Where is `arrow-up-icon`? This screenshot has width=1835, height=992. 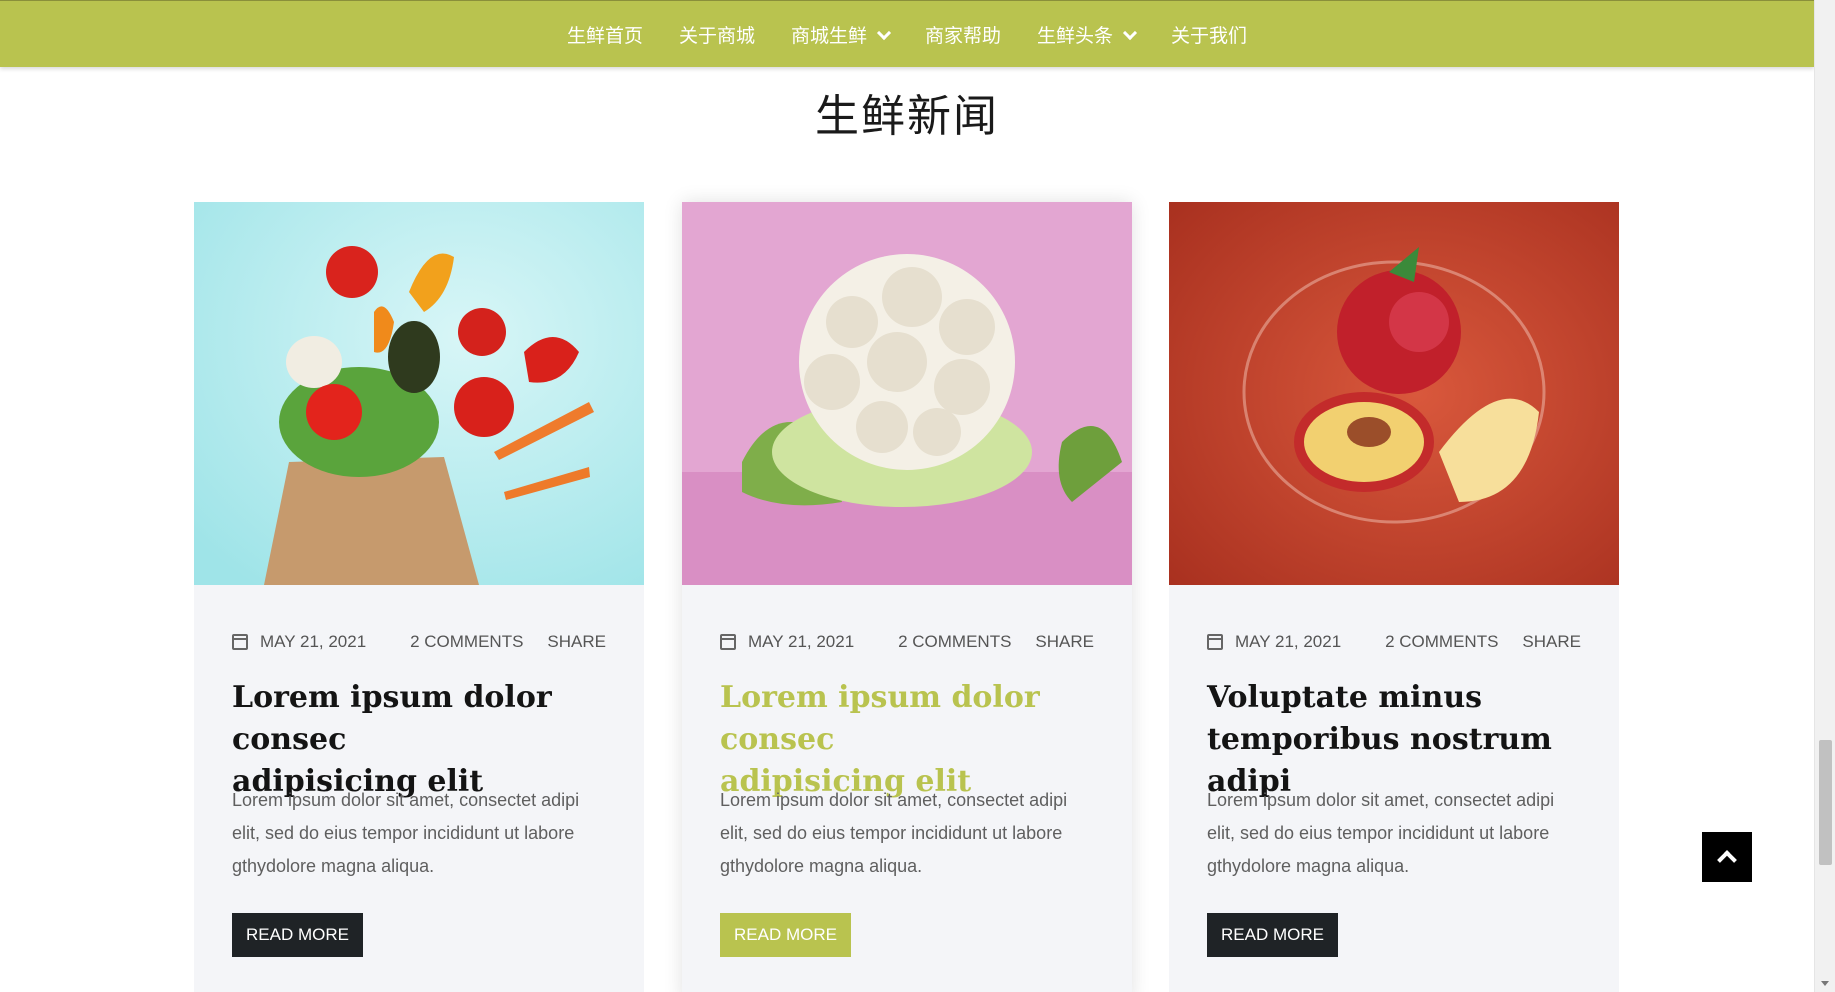
arrow-up-icon is located at coordinates (1727, 860).